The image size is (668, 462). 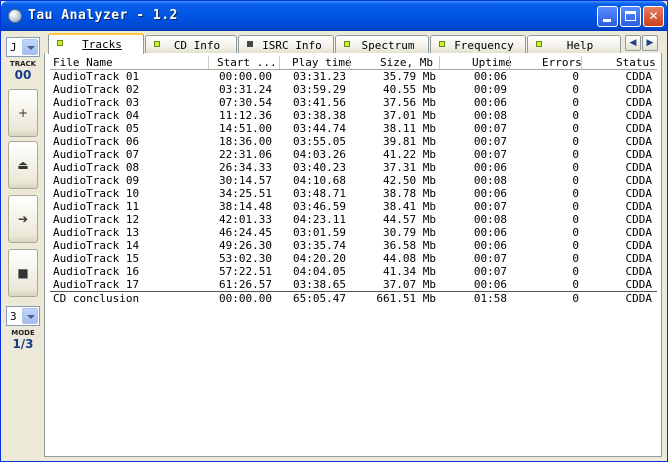 I want to click on track-size: 30.79 Mb, so click(x=409, y=232).